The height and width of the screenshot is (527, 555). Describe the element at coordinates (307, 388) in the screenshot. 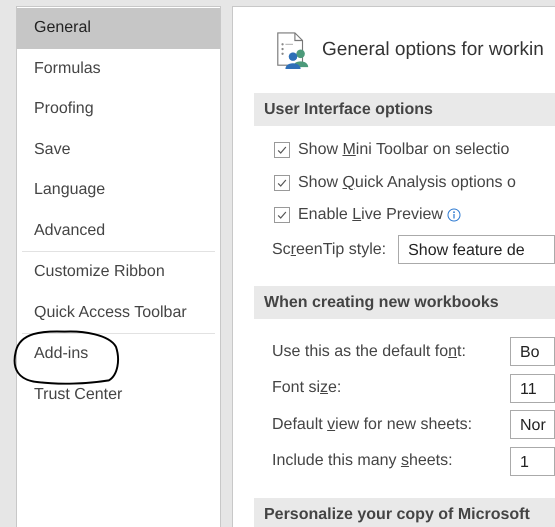

I see `field-label: Font size:` at that location.